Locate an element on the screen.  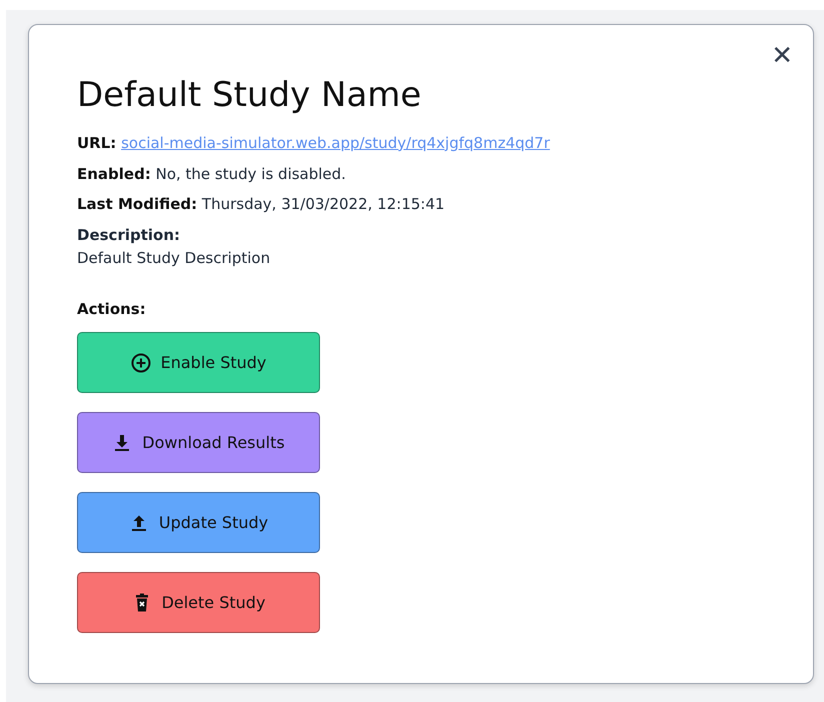
field-text: Last Modified: Thursday, 31/03/2022, 12:15:41 is located at coordinates (261, 204).